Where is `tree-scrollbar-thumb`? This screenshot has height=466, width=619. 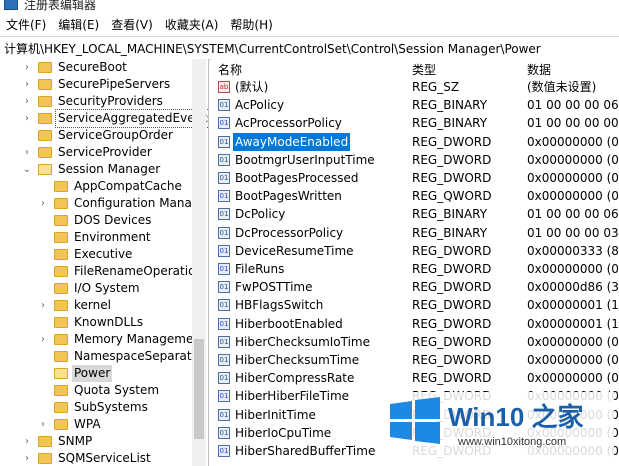 tree-scrollbar-thumb is located at coordinates (199, 389).